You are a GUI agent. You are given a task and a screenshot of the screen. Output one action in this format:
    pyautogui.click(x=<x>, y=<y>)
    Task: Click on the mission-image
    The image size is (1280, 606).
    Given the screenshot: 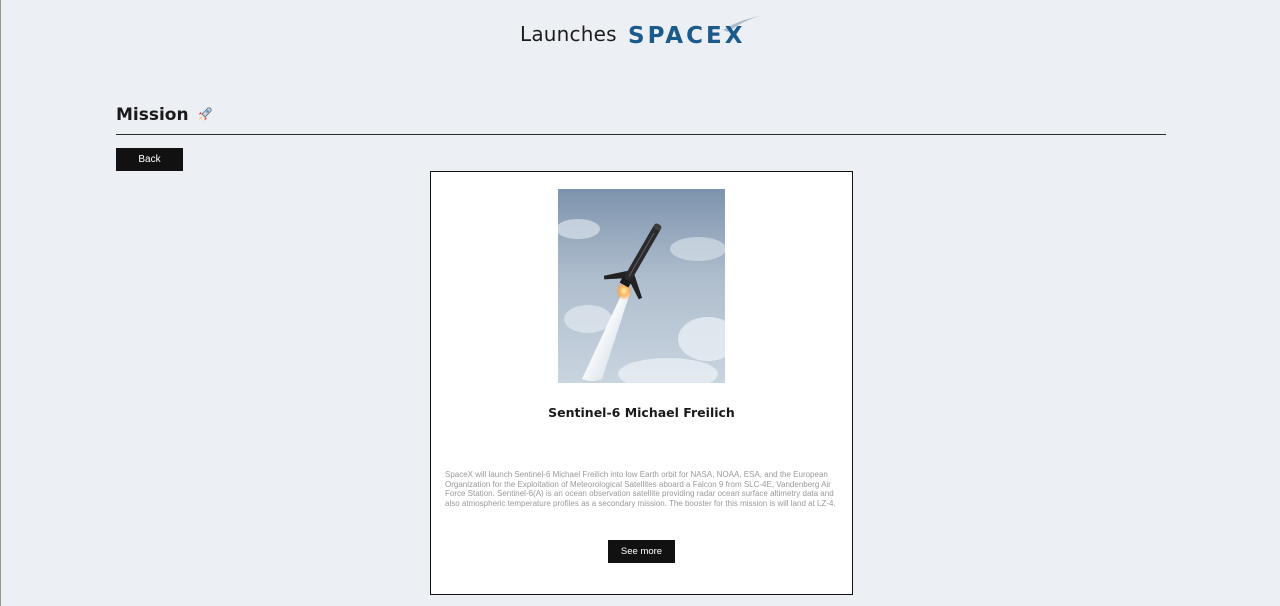 What is the action you would take?
    pyautogui.click(x=641, y=286)
    